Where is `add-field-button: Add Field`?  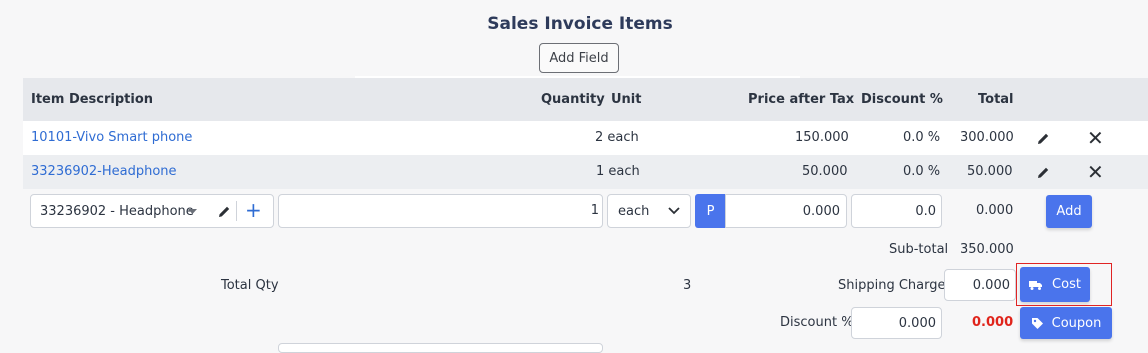 add-field-button: Add Field is located at coordinates (579, 58).